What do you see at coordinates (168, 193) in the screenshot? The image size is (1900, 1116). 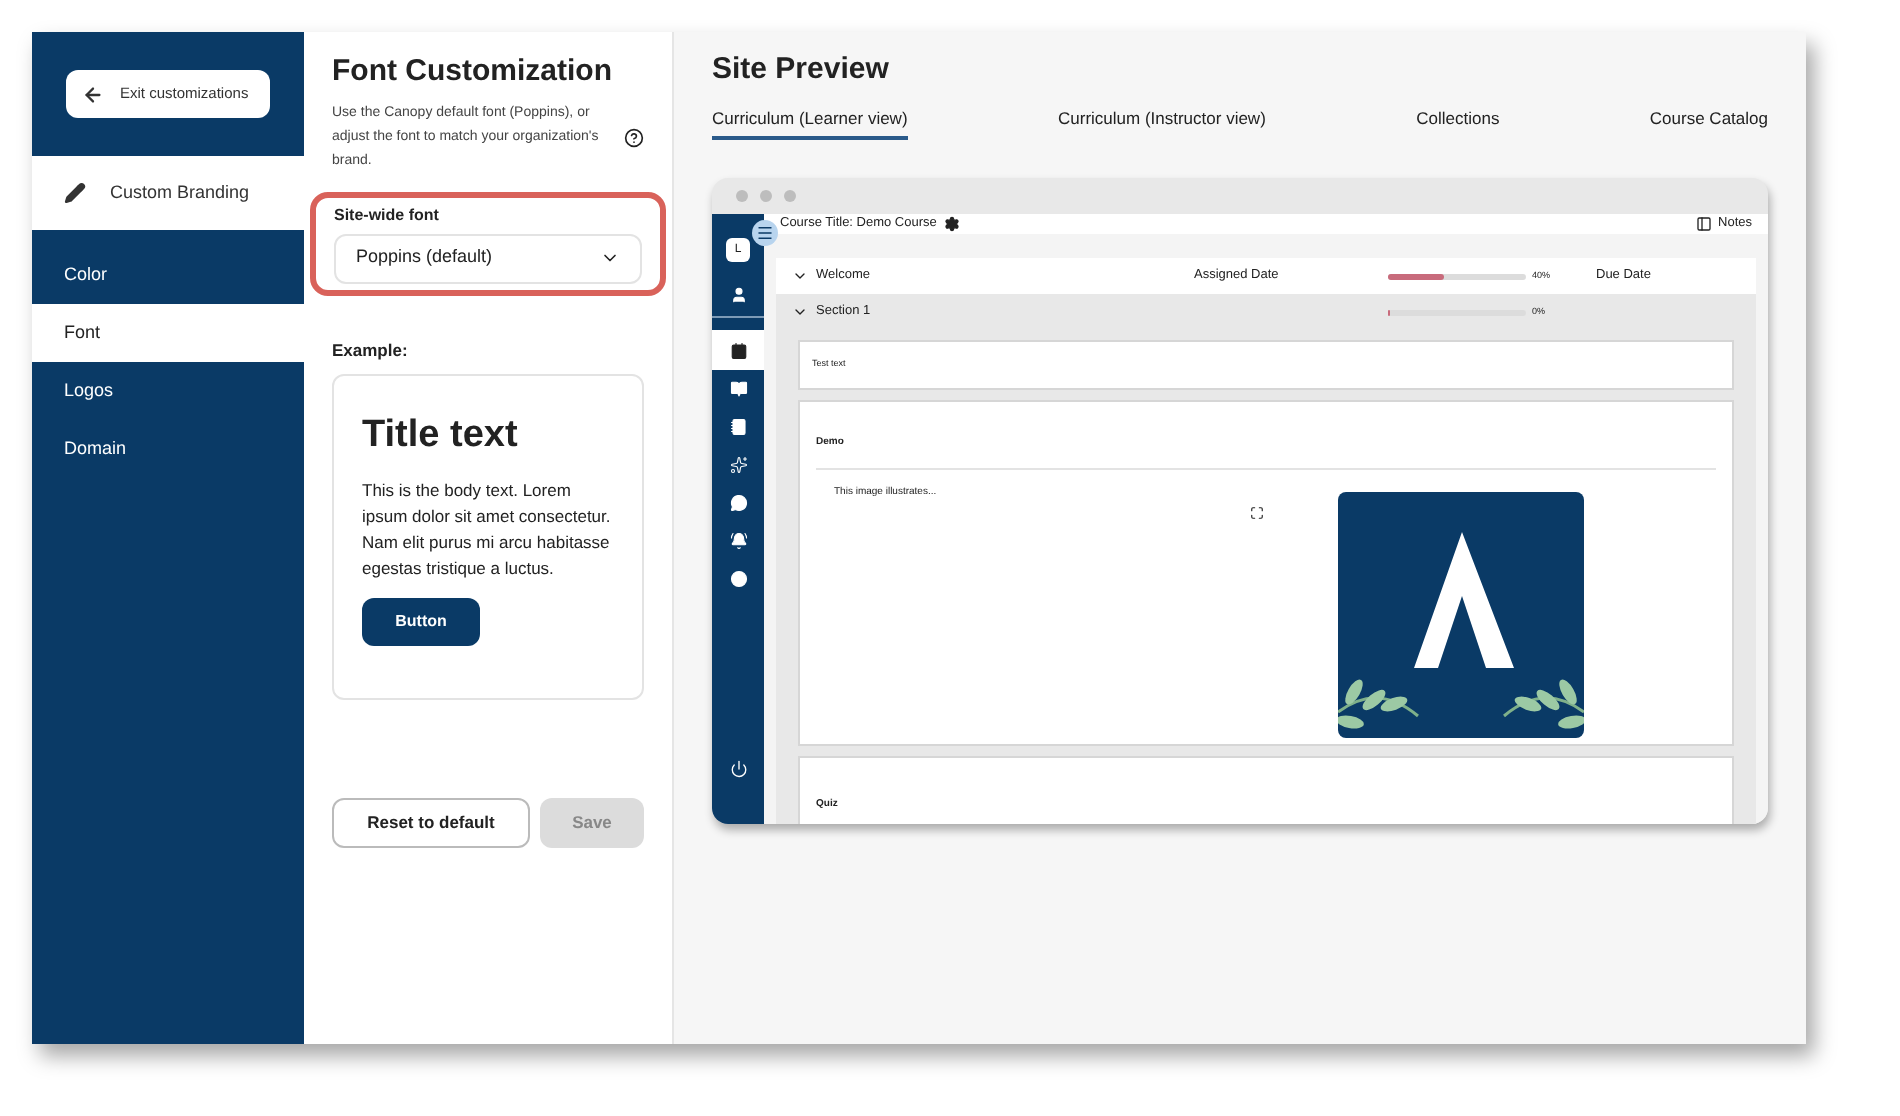 I see `section-header: Custom Branding` at bounding box center [168, 193].